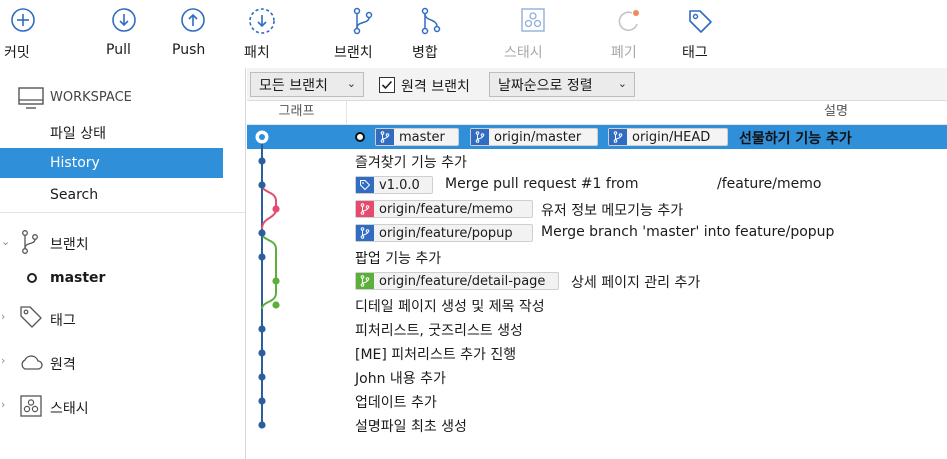 Image resolution: width=947 pixels, height=459 pixels. What do you see at coordinates (269, 271) in the screenshot?
I see `detail-branch-line` at bounding box center [269, 271].